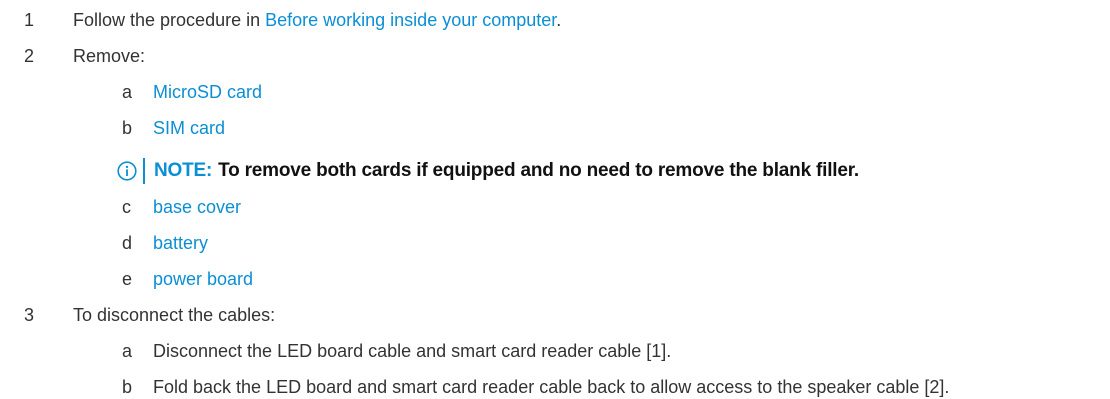  What do you see at coordinates (127, 243) in the screenshot?
I see `substep-letter: d` at bounding box center [127, 243].